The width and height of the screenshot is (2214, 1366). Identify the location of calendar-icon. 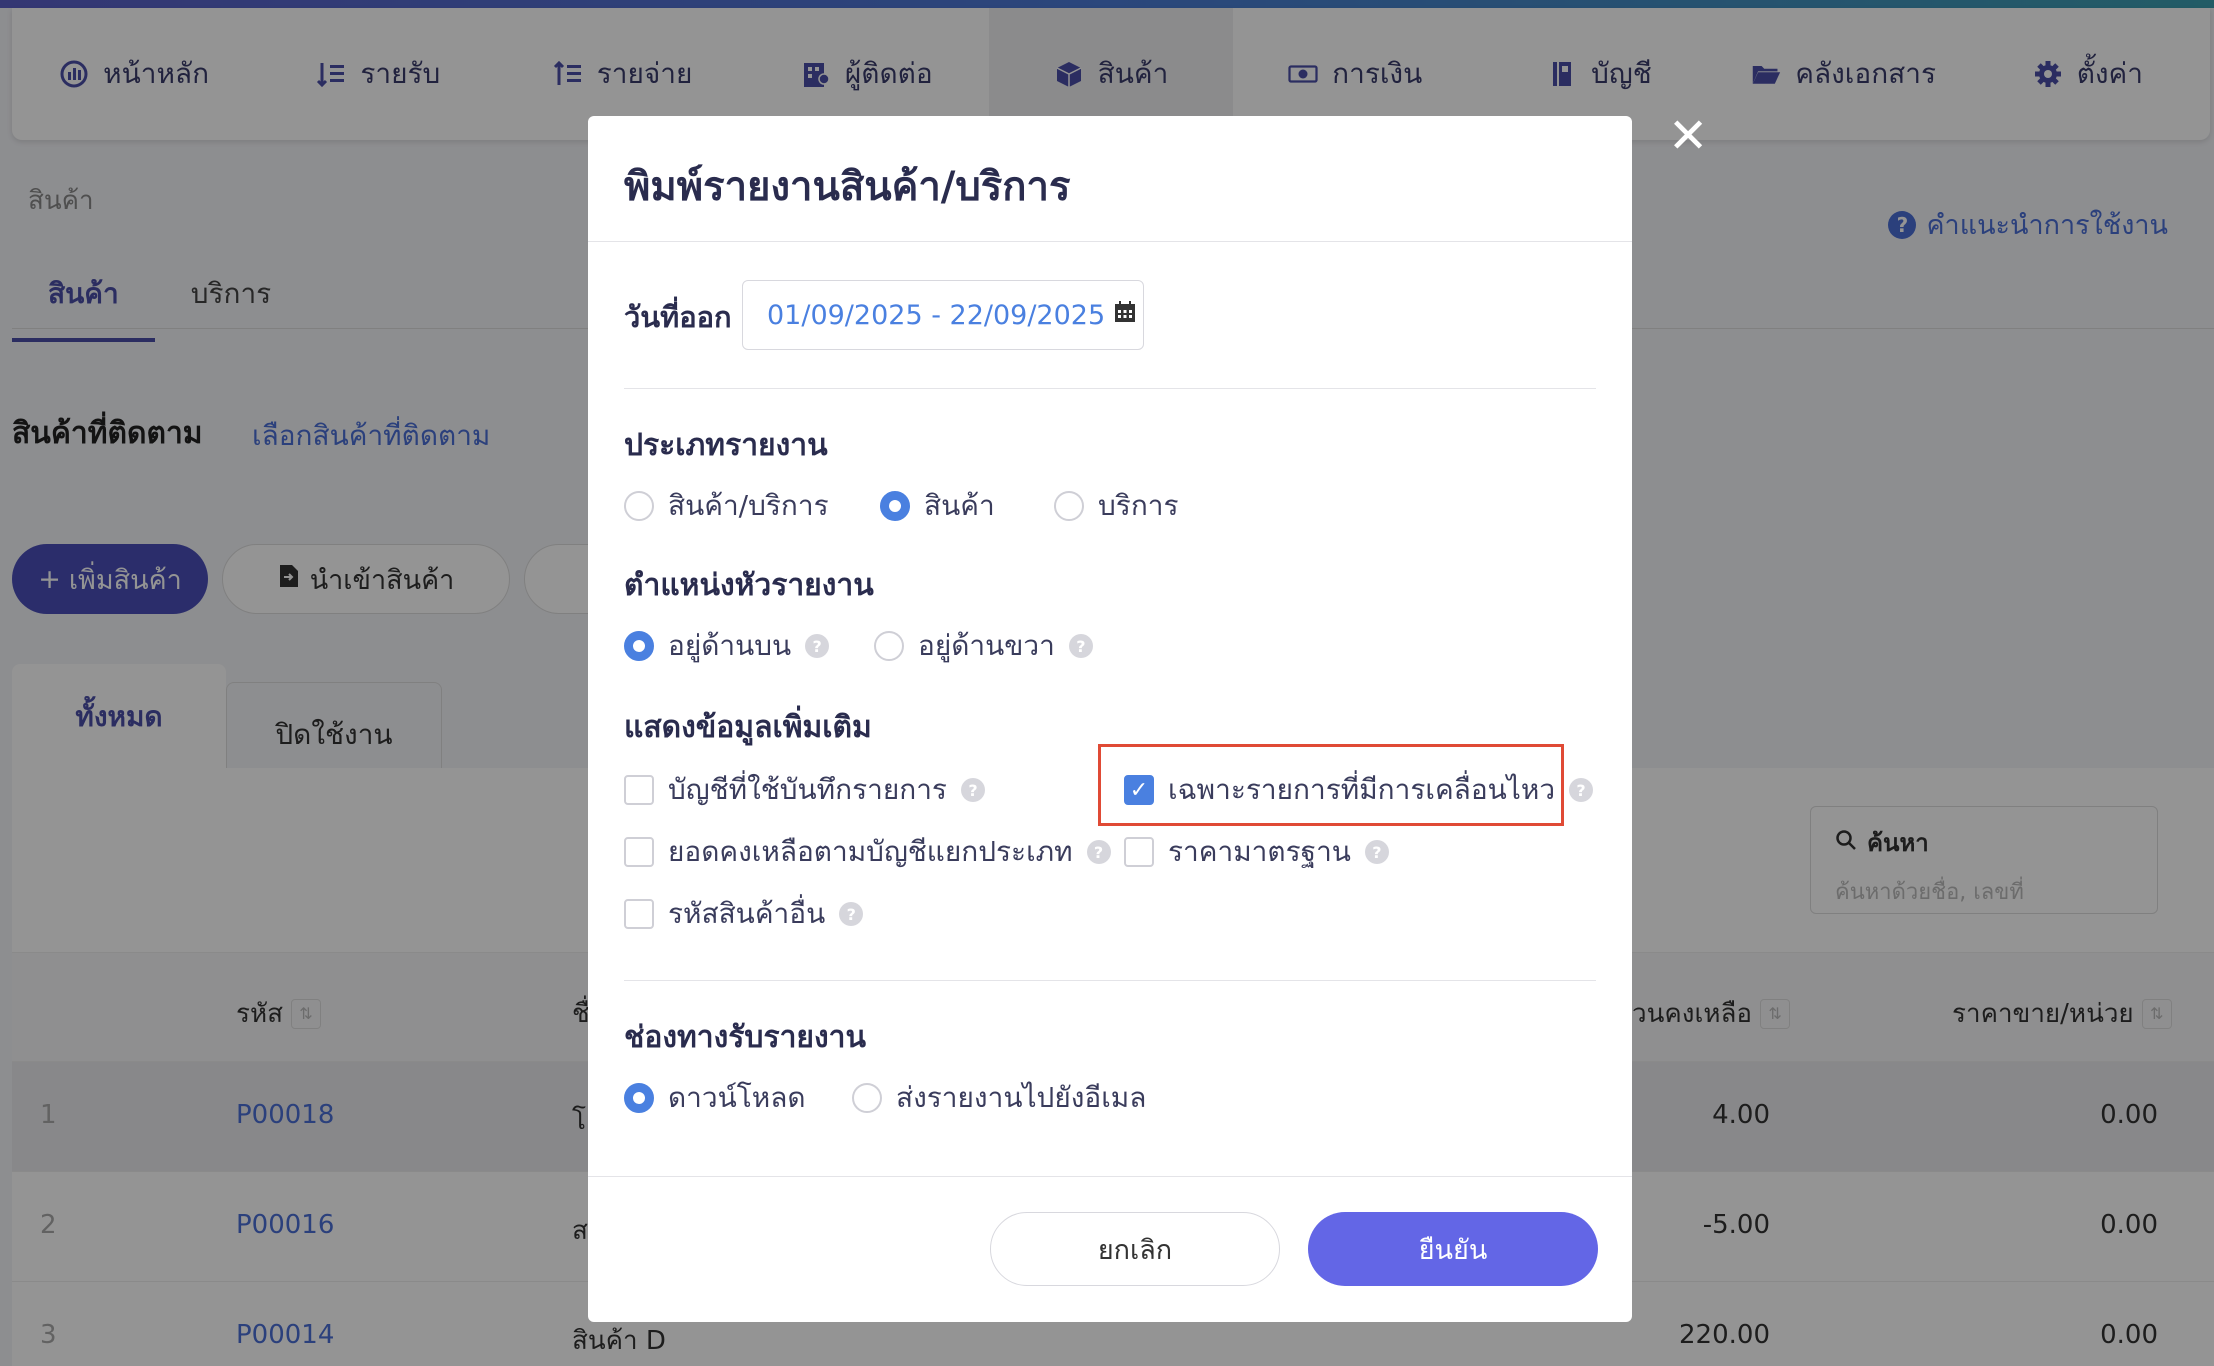
(1125, 315).